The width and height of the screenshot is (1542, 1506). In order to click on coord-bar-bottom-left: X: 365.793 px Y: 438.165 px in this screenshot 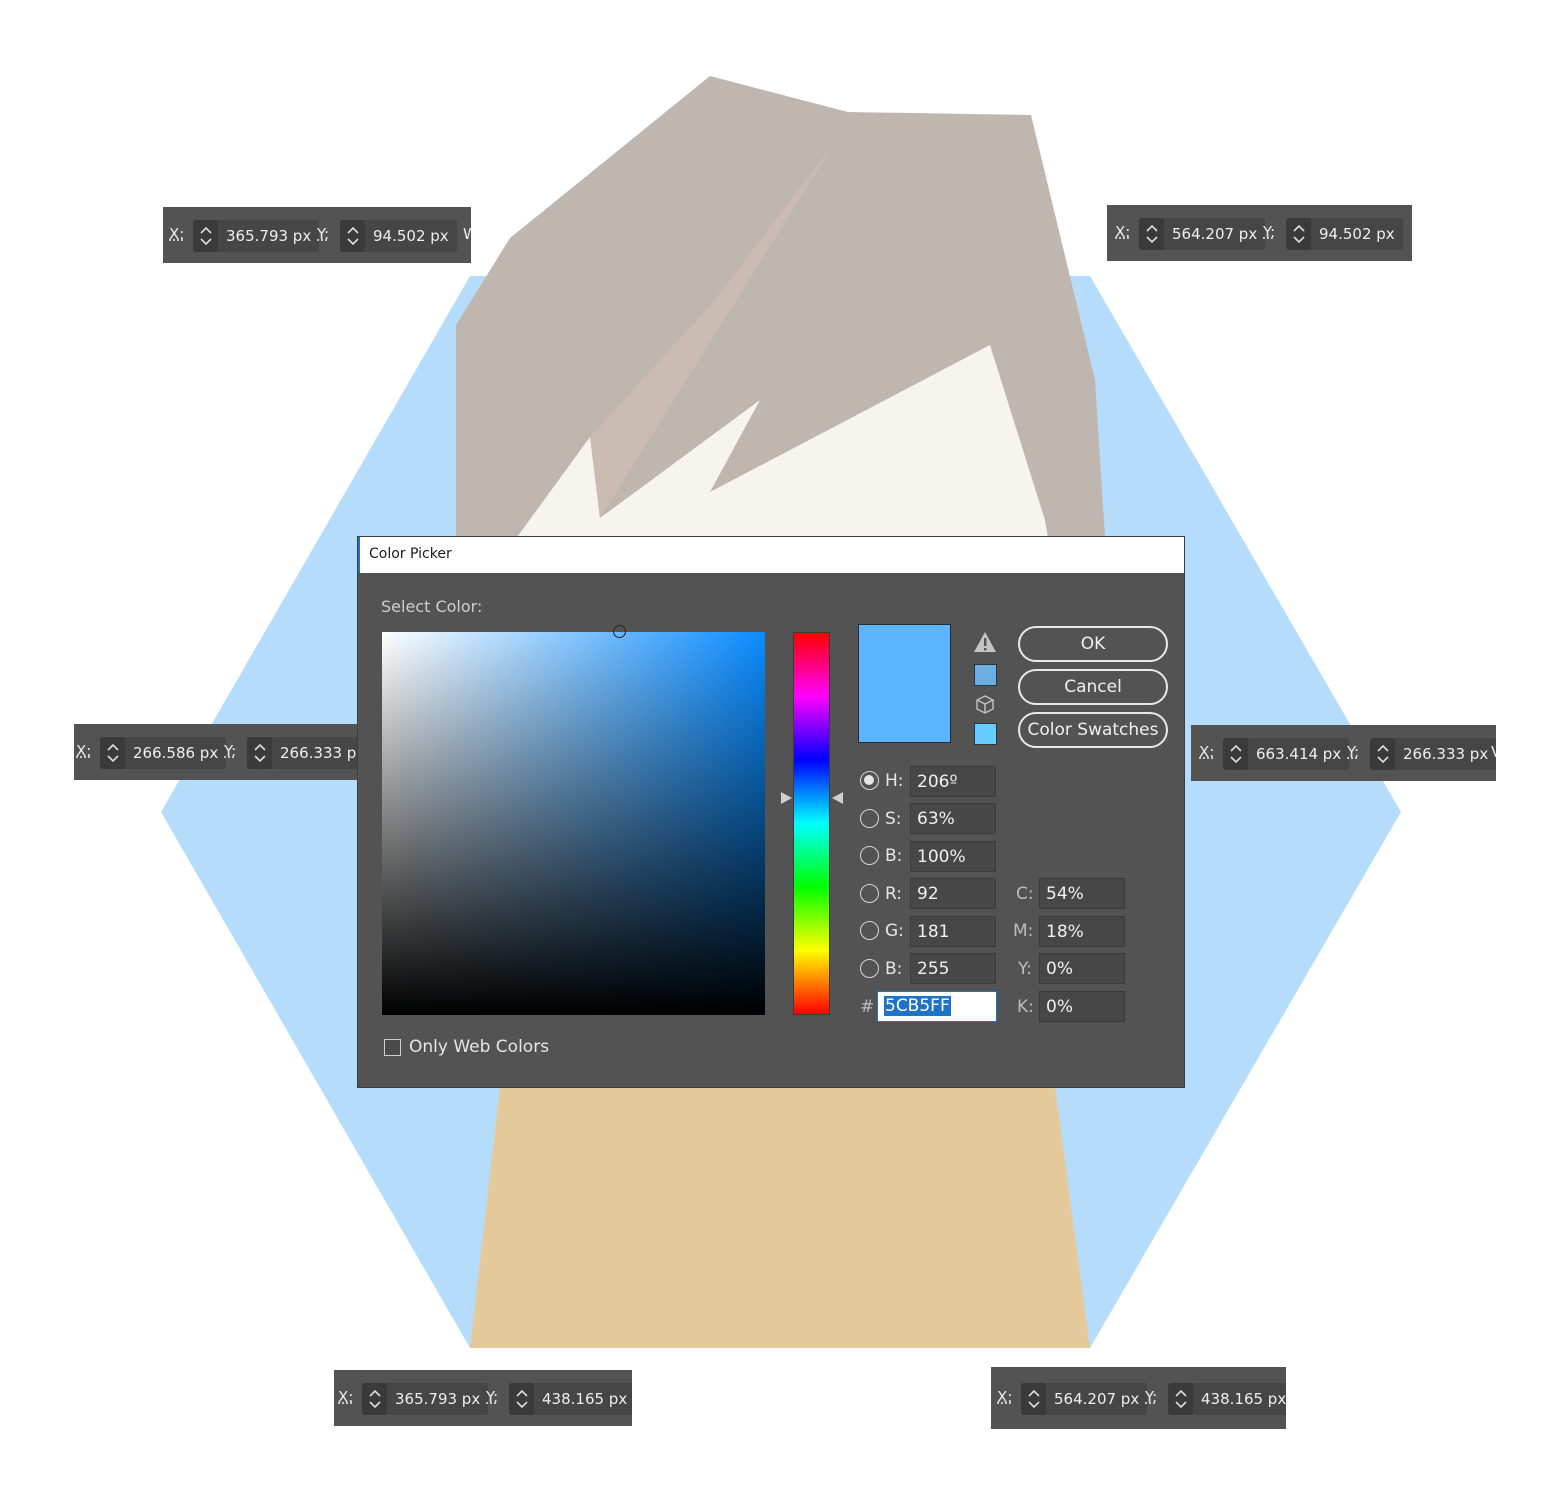, I will do `click(483, 1398)`.